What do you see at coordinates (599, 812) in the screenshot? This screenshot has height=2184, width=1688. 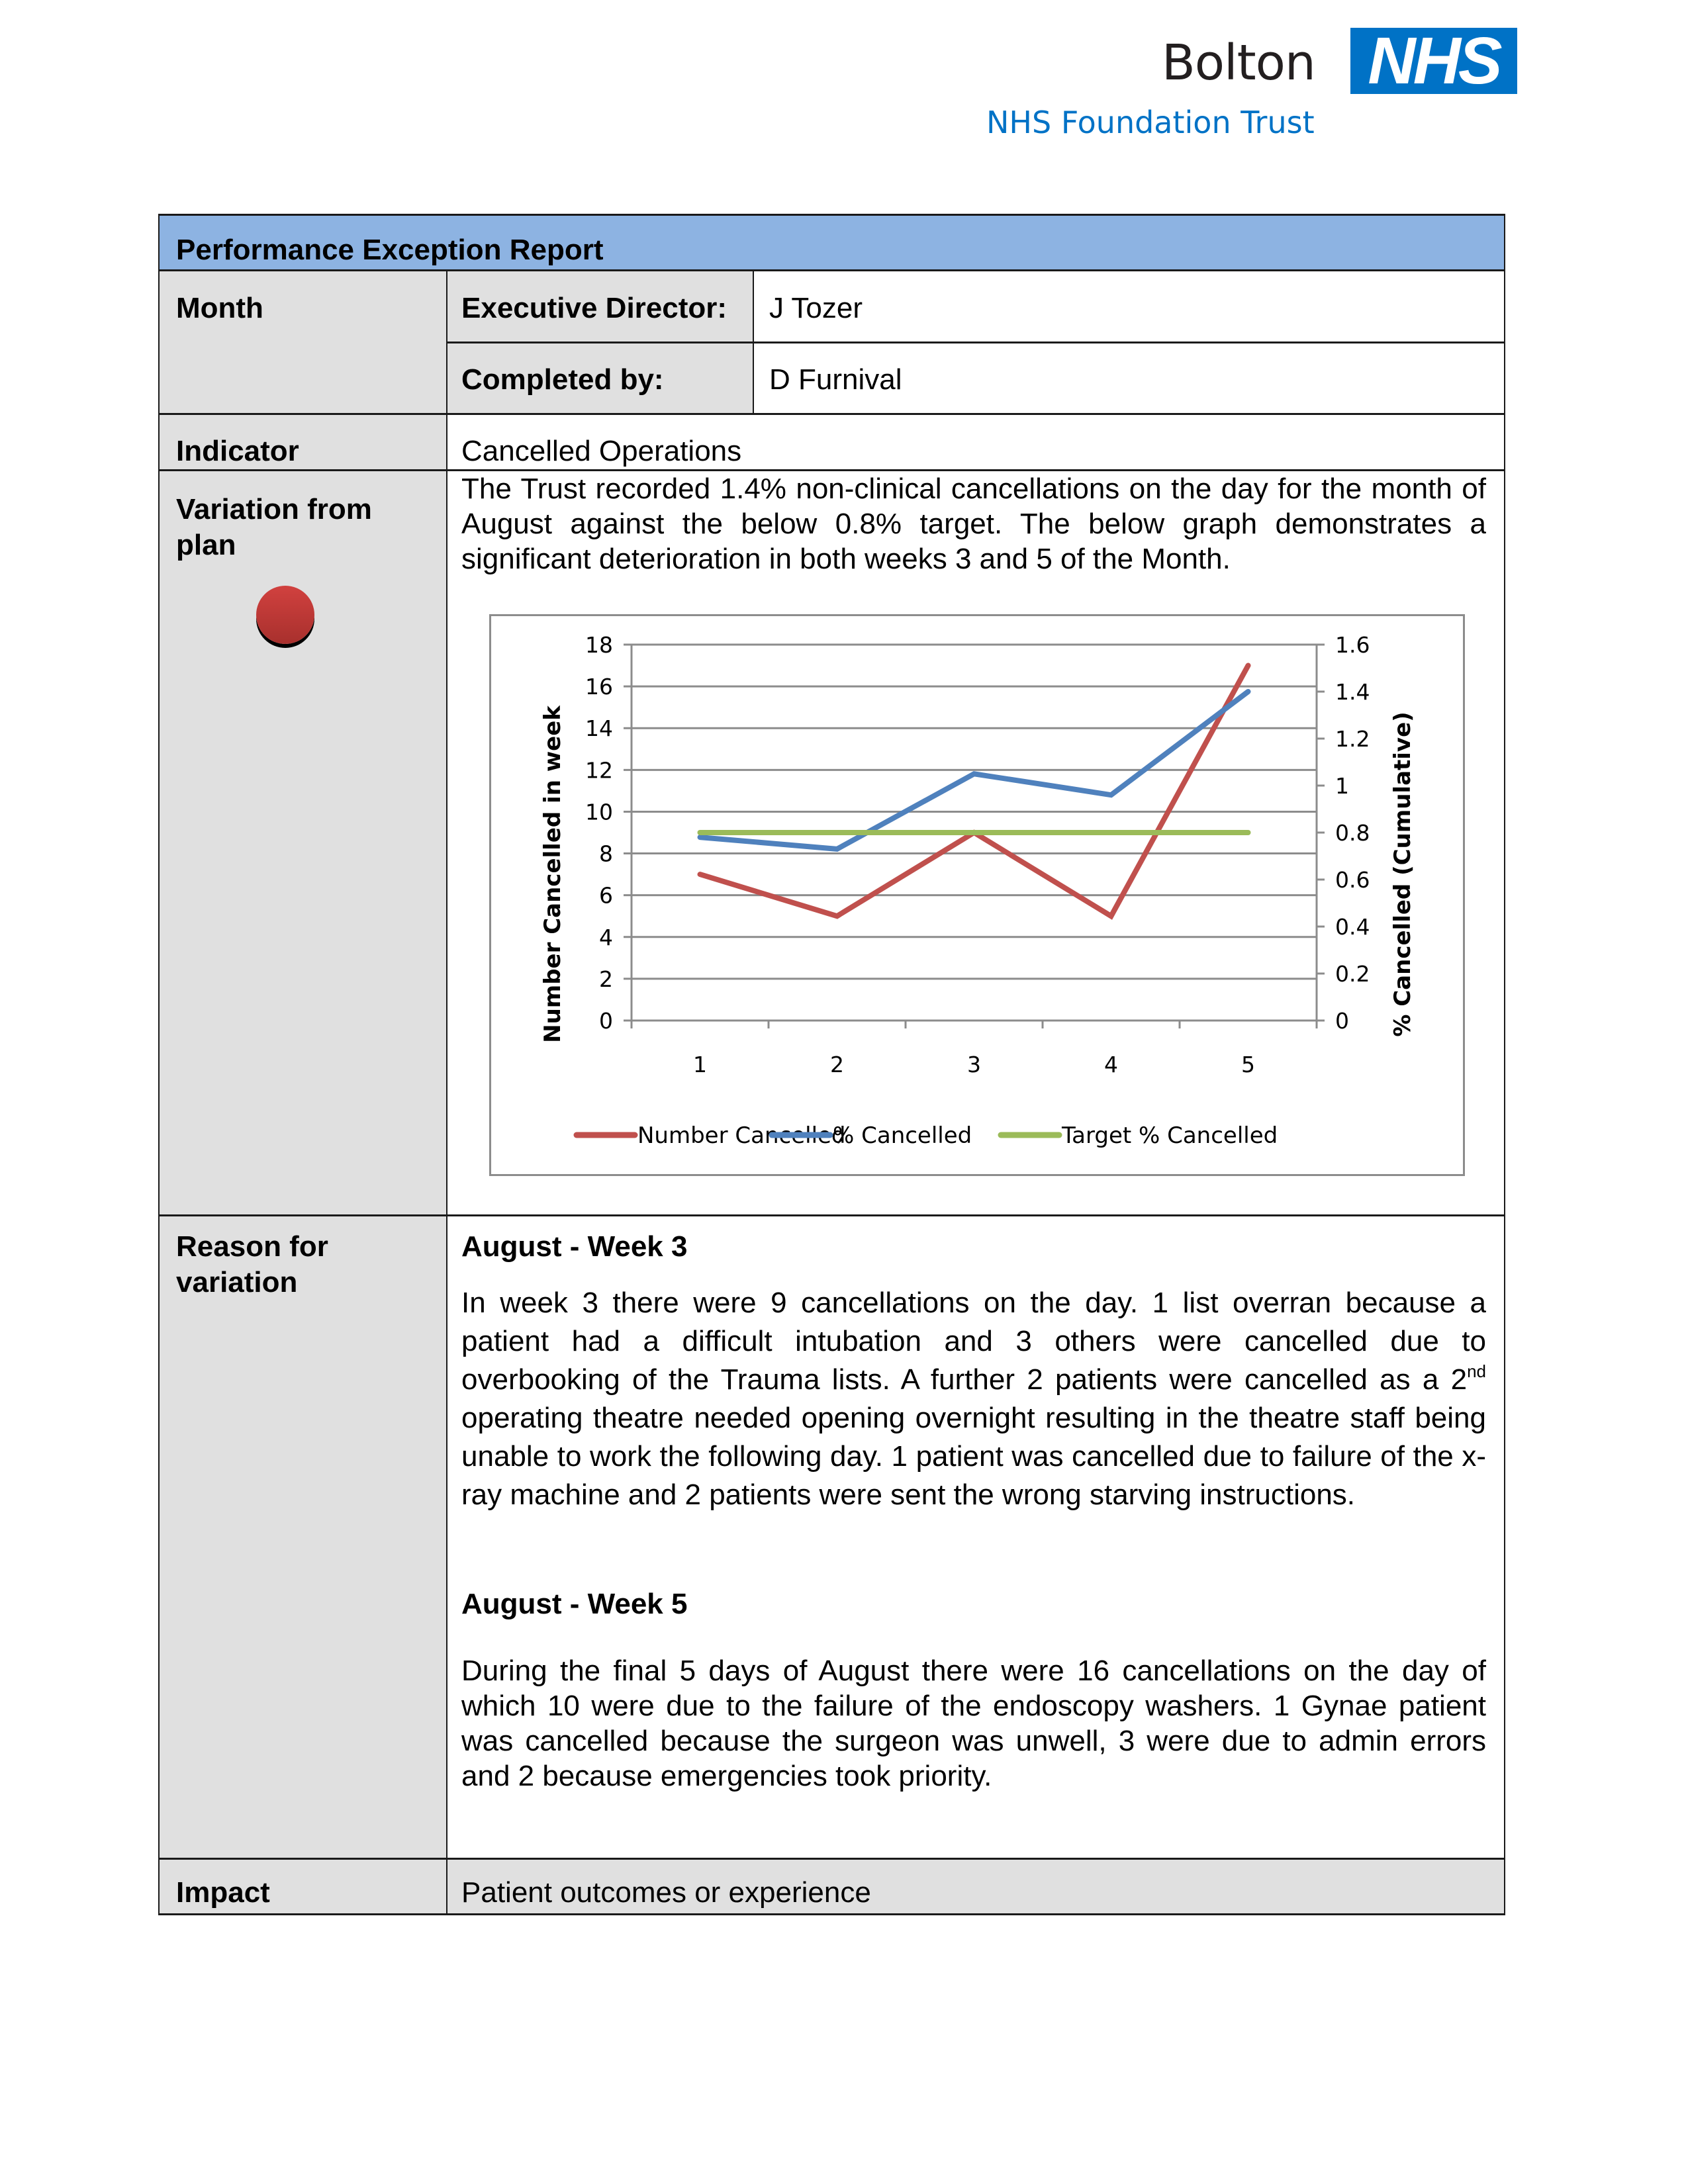 I see `y-tick-label: 10` at bounding box center [599, 812].